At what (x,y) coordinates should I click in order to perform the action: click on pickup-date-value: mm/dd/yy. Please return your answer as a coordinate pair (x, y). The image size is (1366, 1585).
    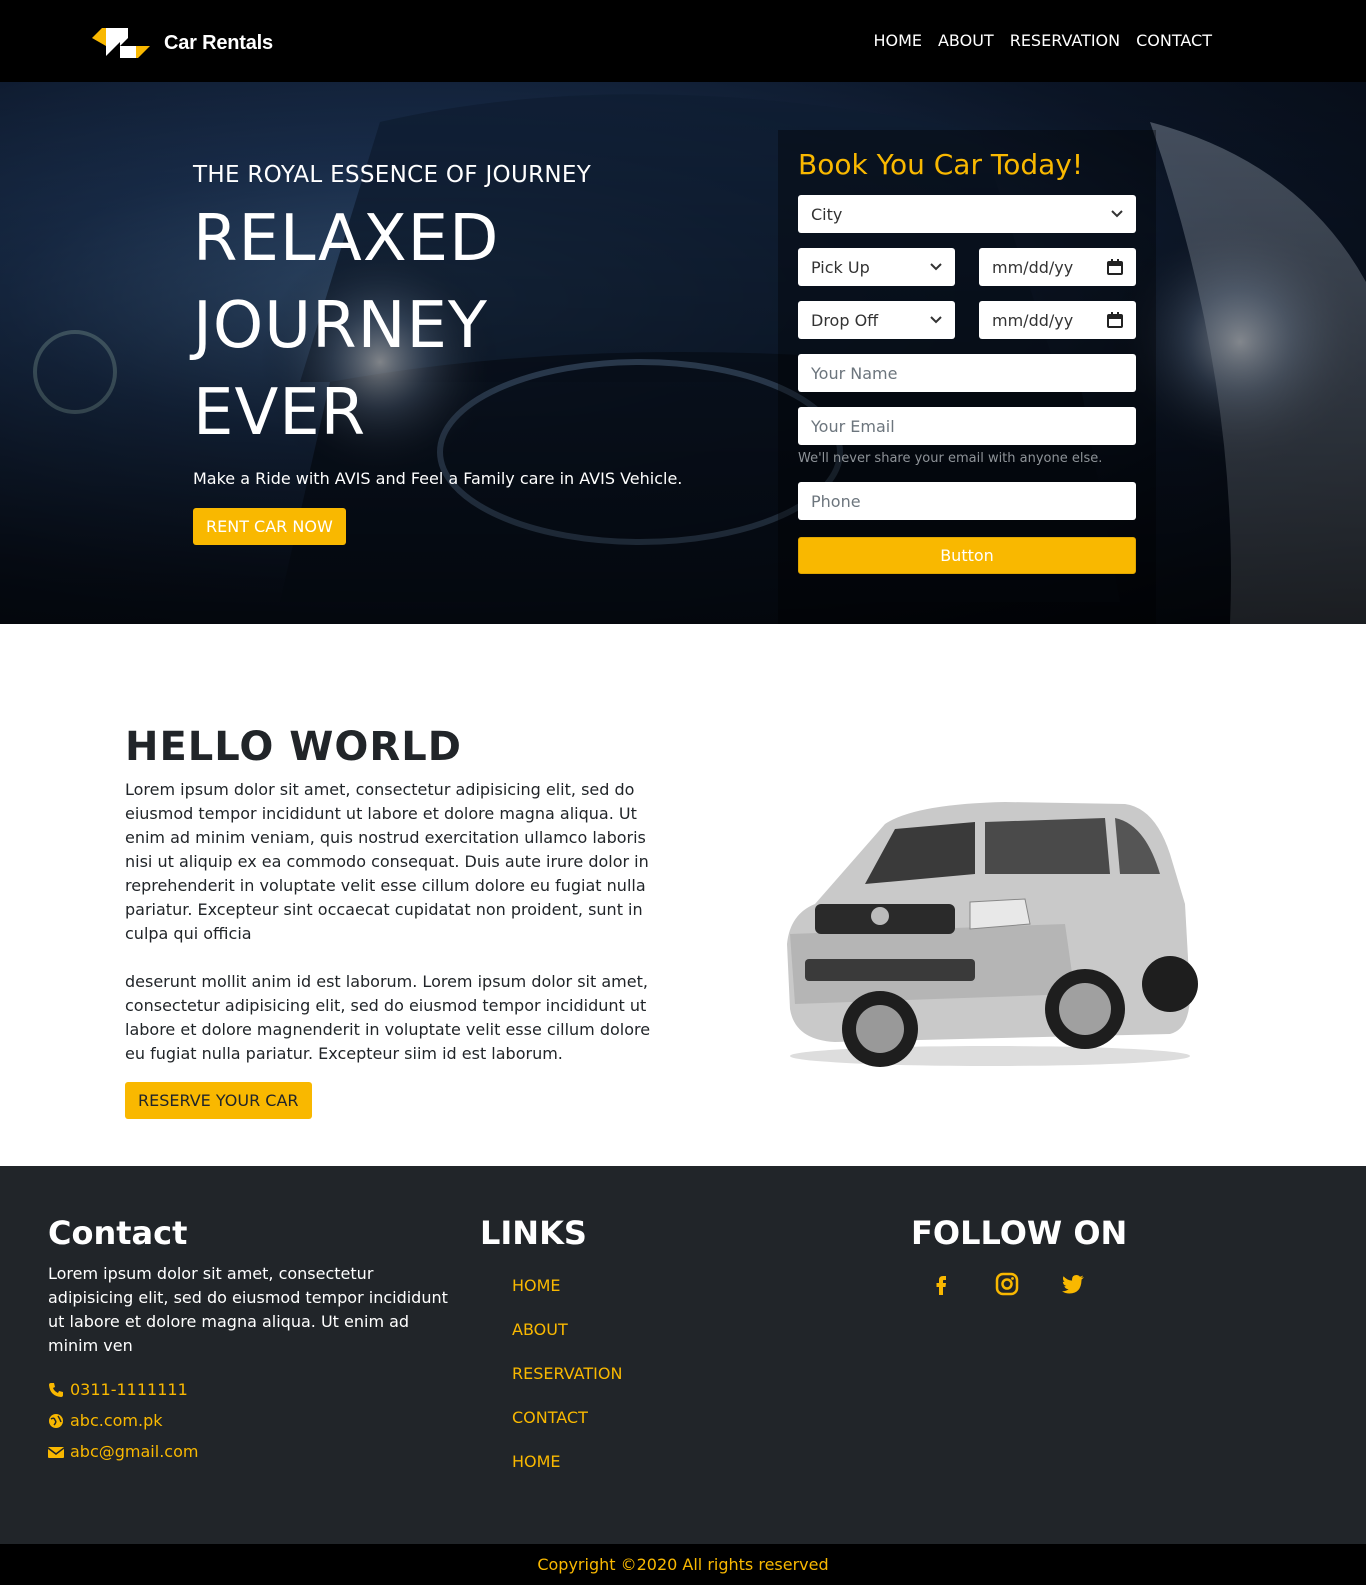
    Looking at the image, I should click on (1033, 267).